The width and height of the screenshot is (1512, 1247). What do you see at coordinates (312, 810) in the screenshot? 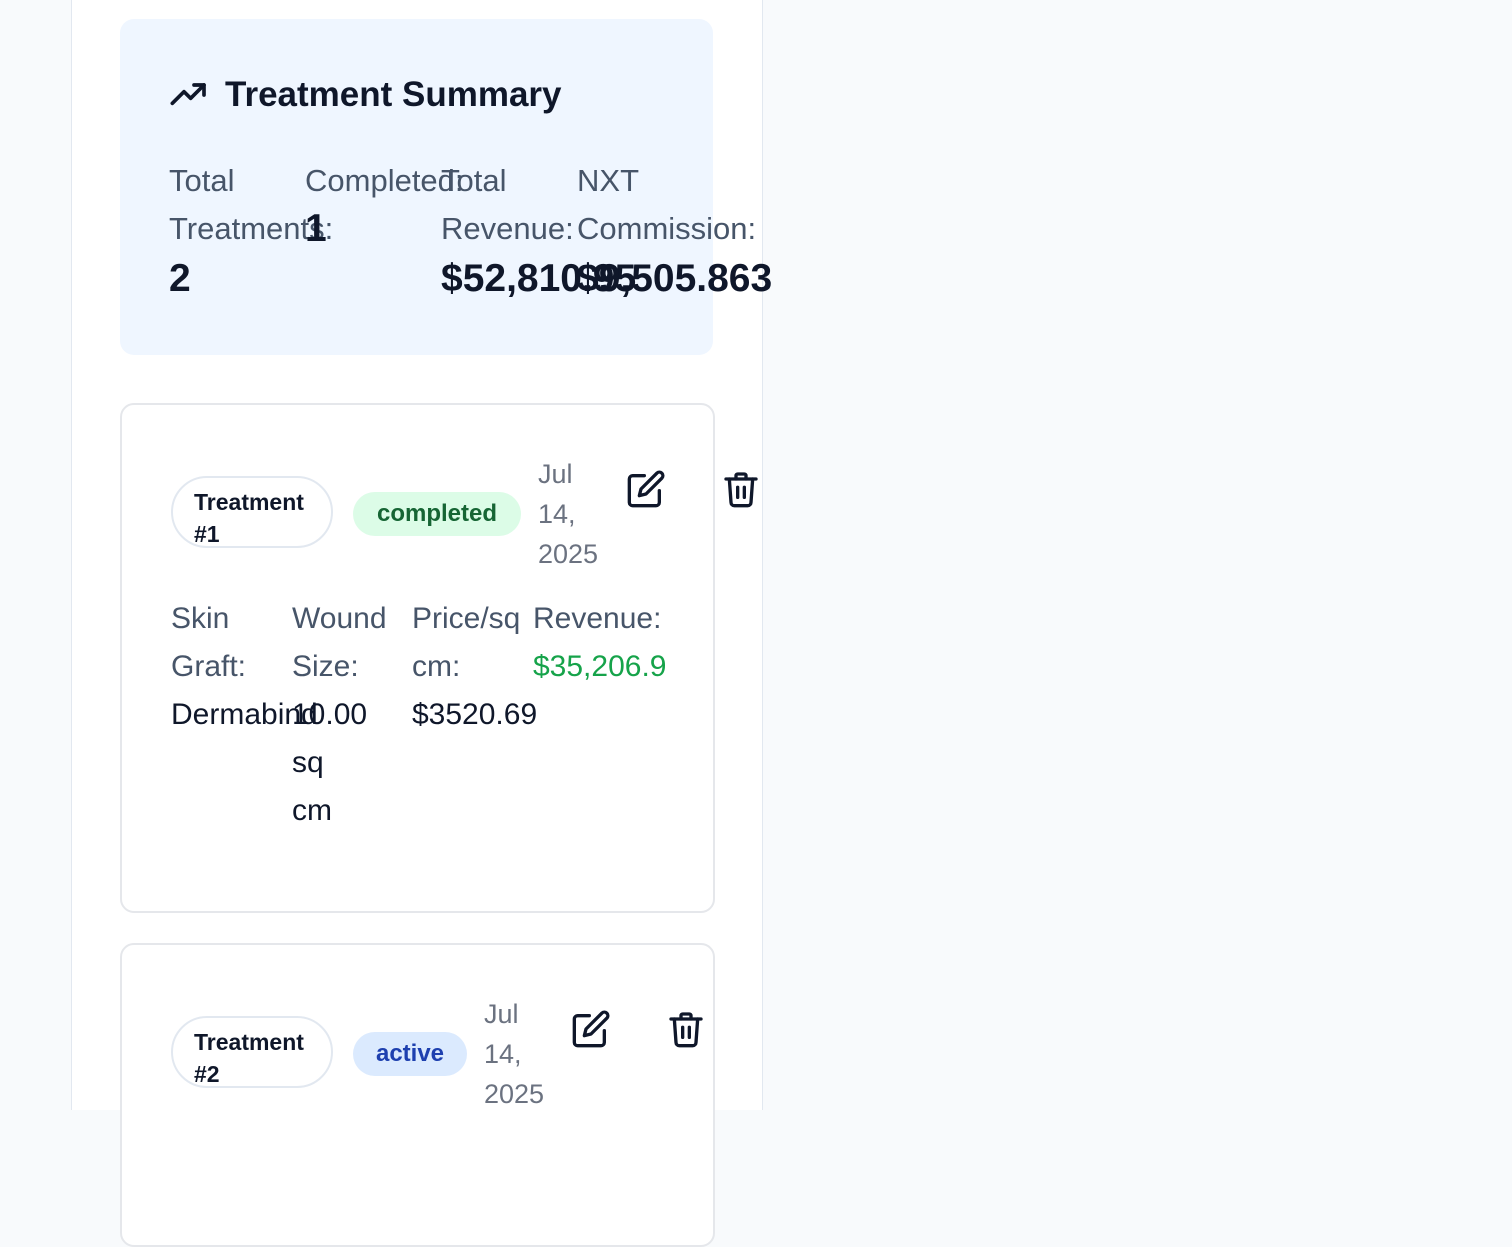
I see `field-value: cm` at bounding box center [312, 810].